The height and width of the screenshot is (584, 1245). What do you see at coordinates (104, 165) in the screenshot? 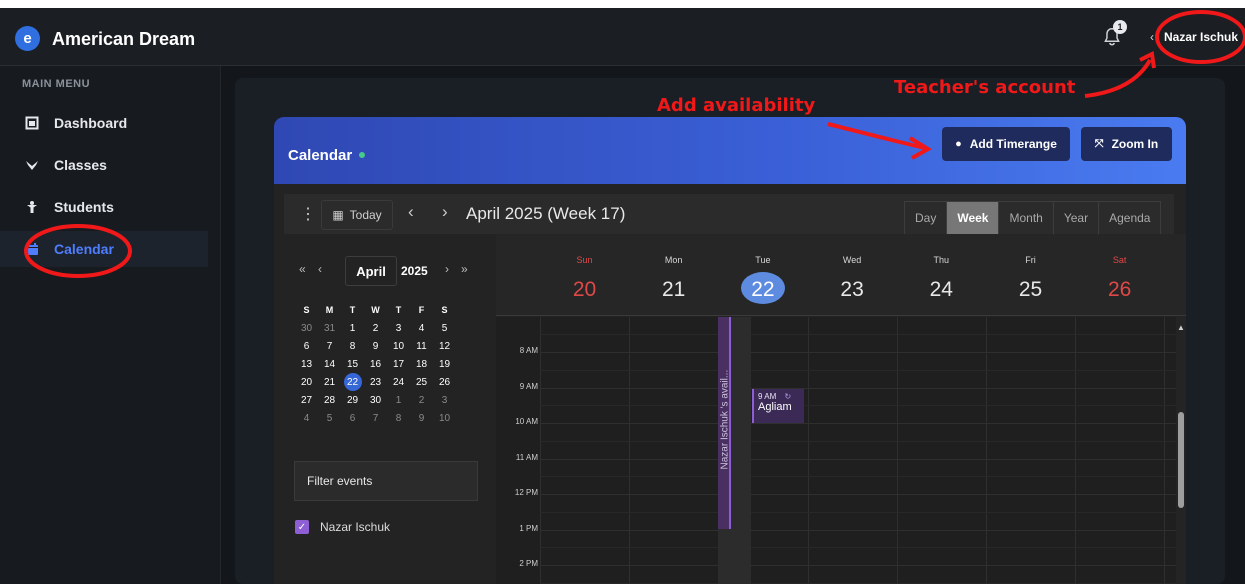
I see `sidebar-item-classes: Classes` at bounding box center [104, 165].